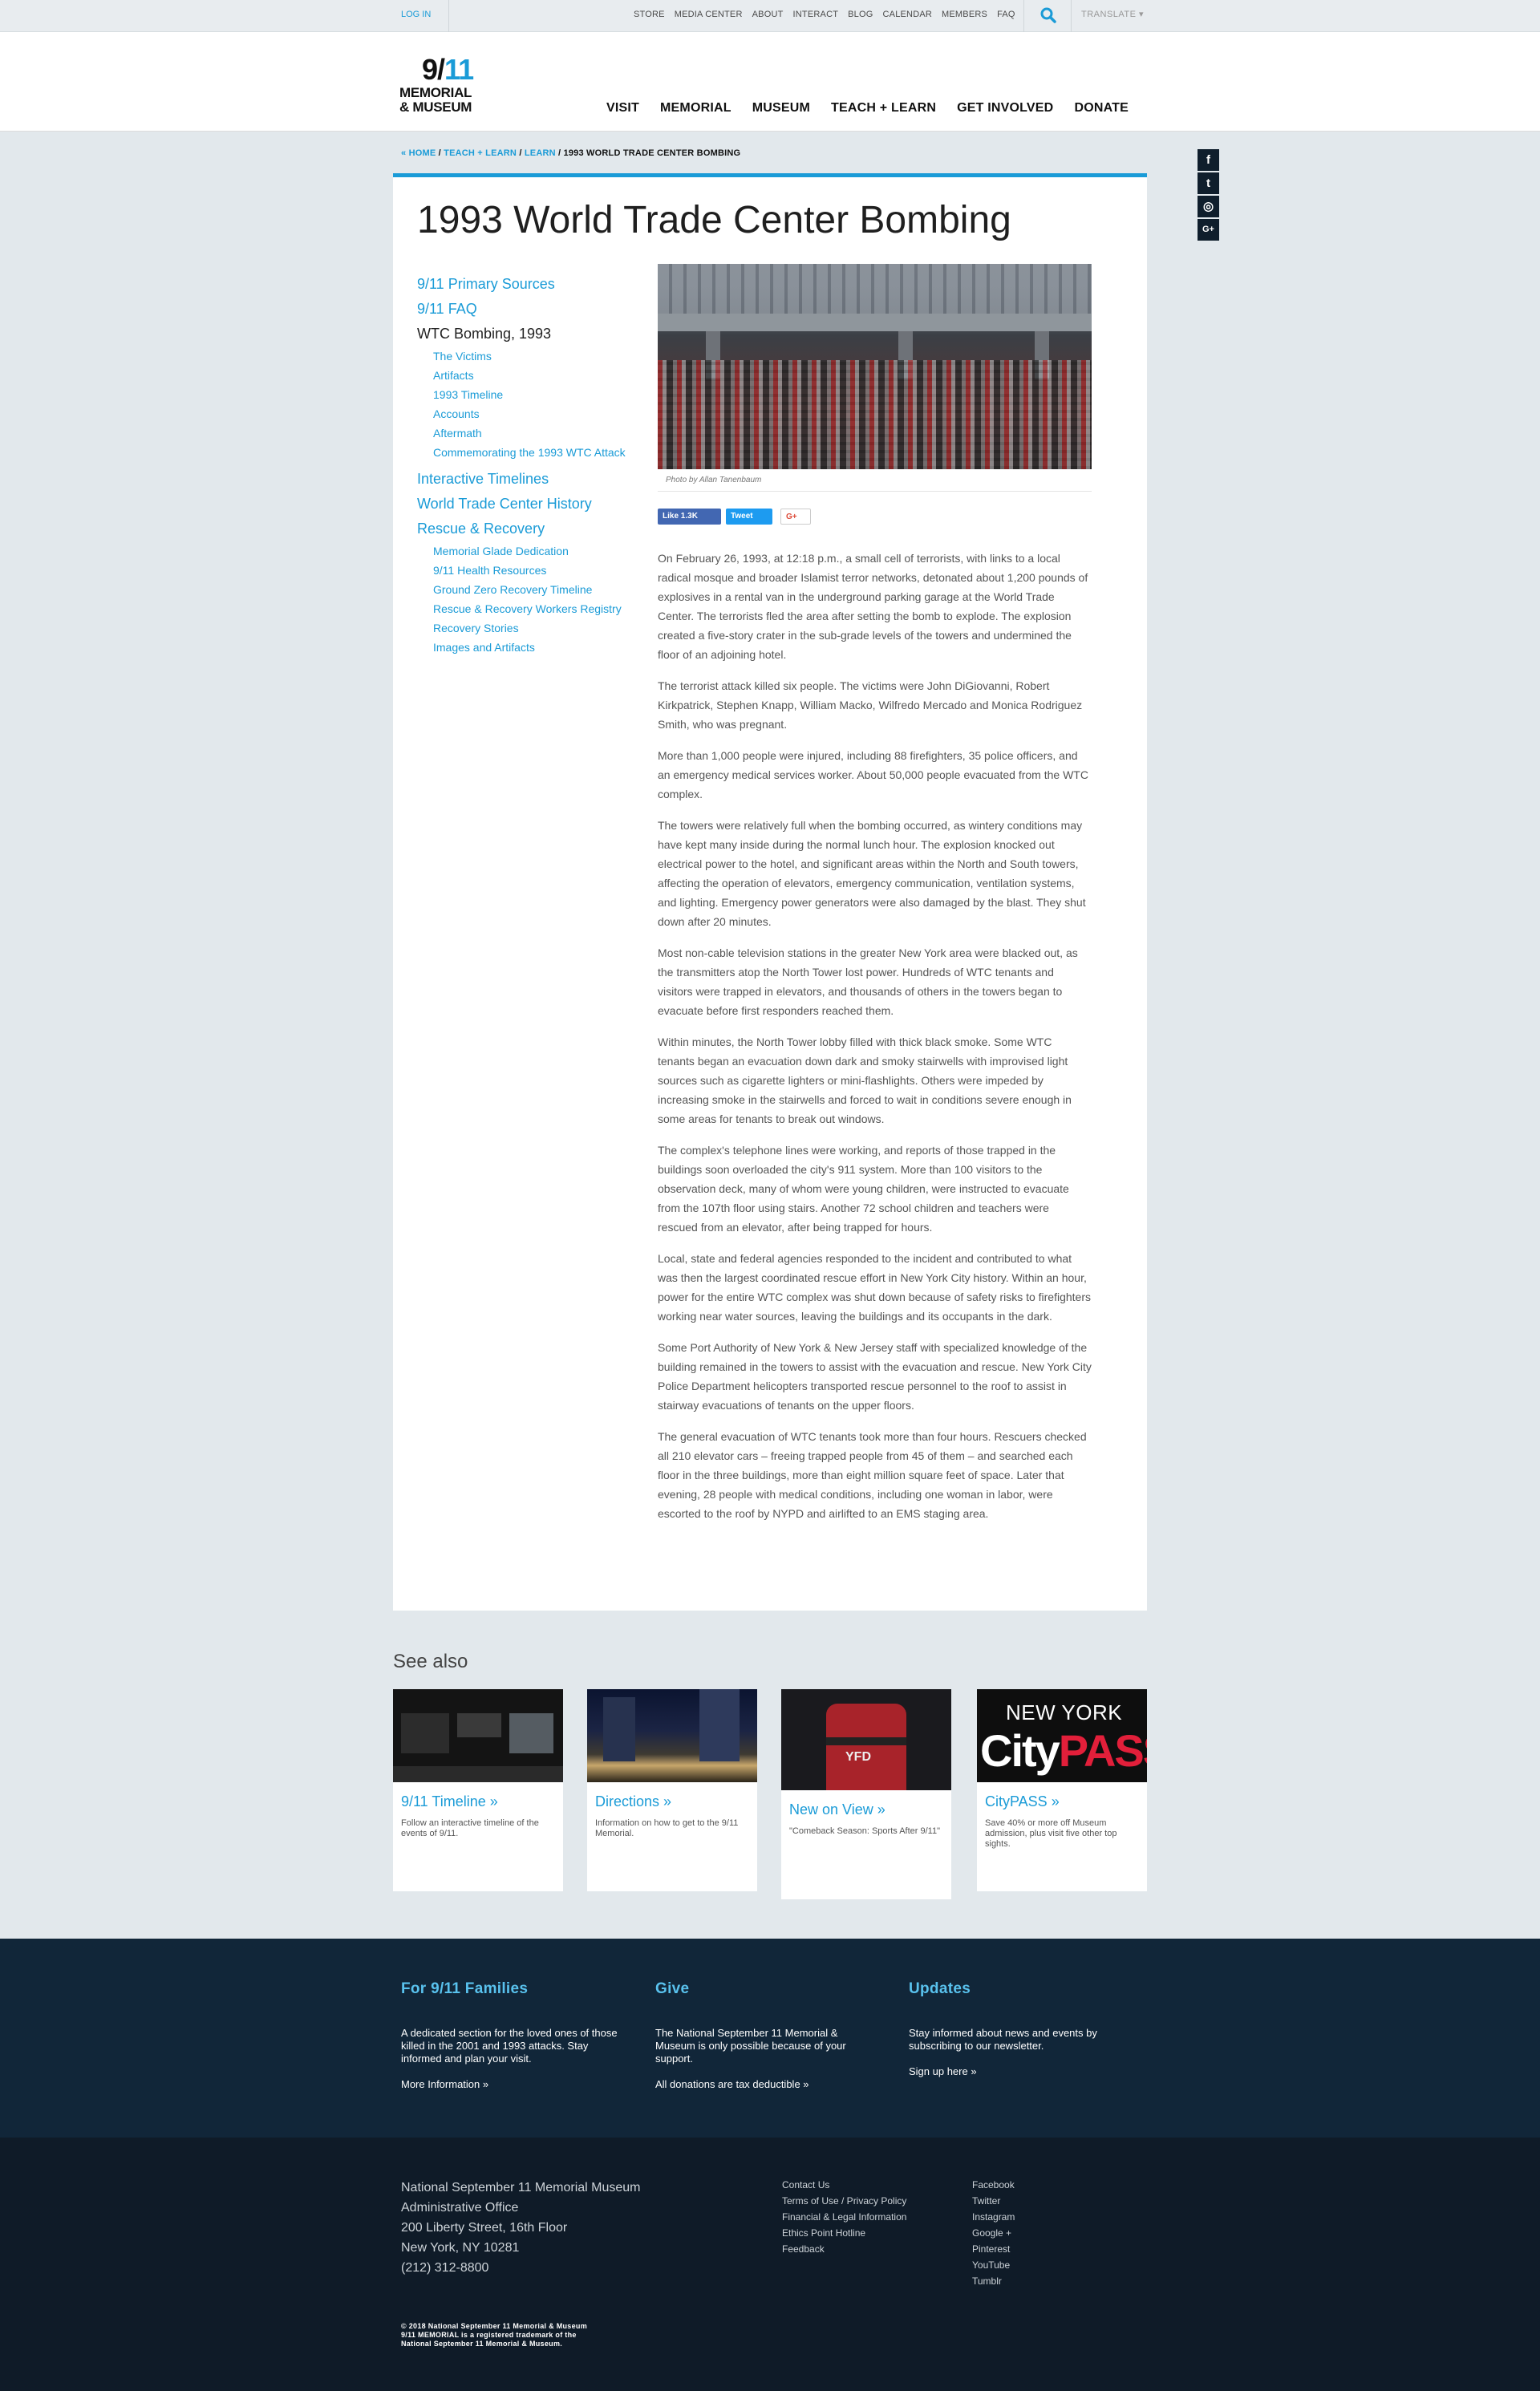 The height and width of the screenshot is (2391, 1540). I want to click on sidebar-subitem-images-artifacts: Images and Artifacts, so click(537, 647).